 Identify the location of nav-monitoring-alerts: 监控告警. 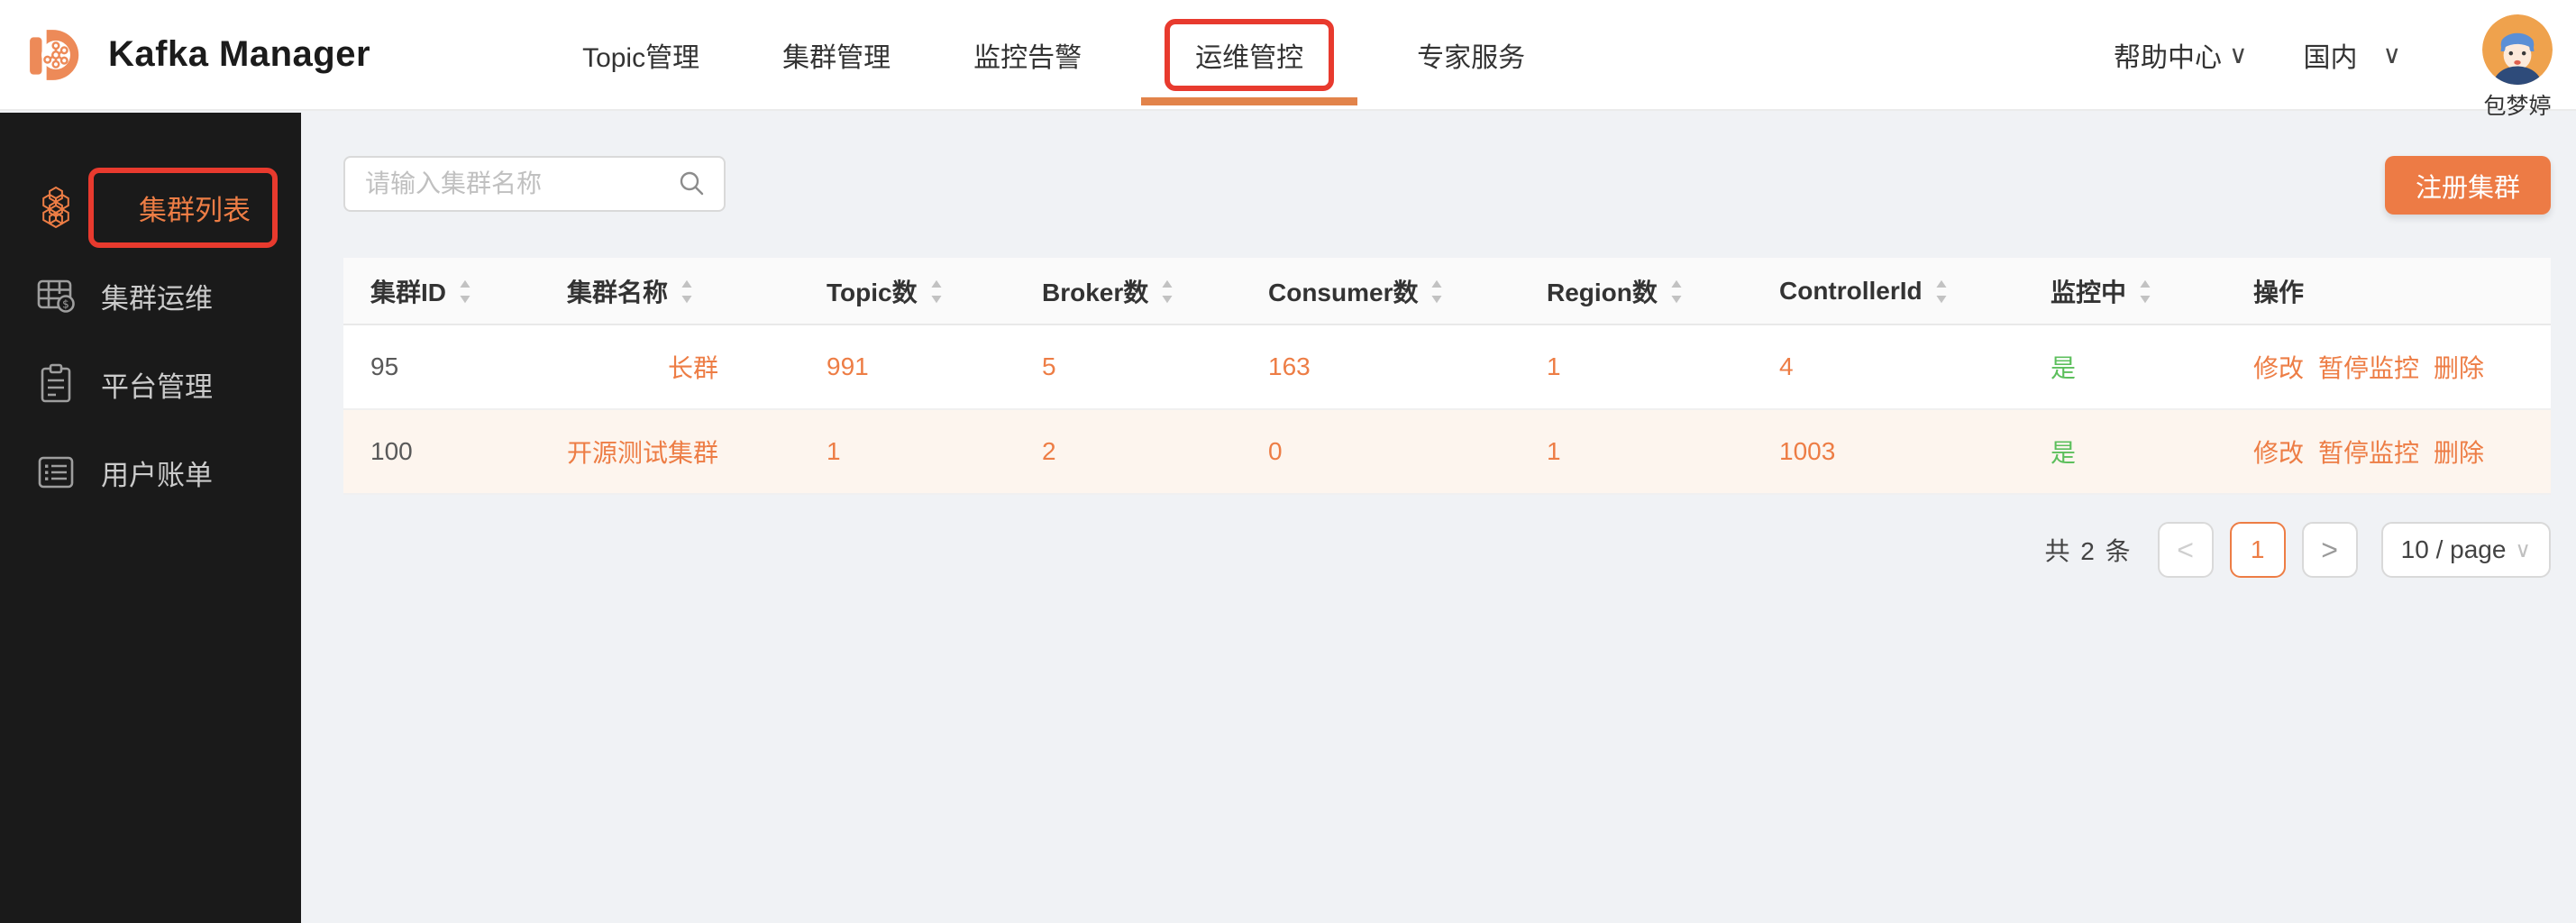
(1027, 55).